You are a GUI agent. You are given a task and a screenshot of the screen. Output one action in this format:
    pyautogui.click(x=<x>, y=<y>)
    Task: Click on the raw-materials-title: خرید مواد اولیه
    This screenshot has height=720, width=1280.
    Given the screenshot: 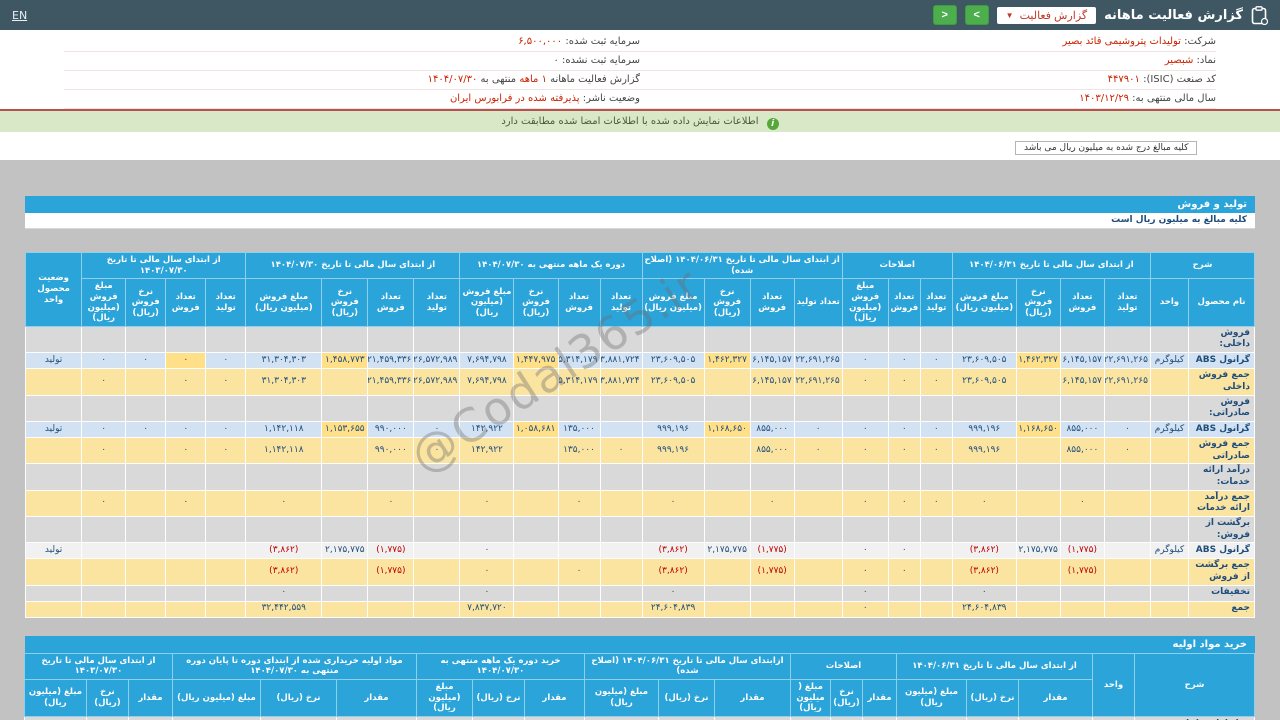 What is the action you would take?
    pyautogui.click(x=640, y=644)
    